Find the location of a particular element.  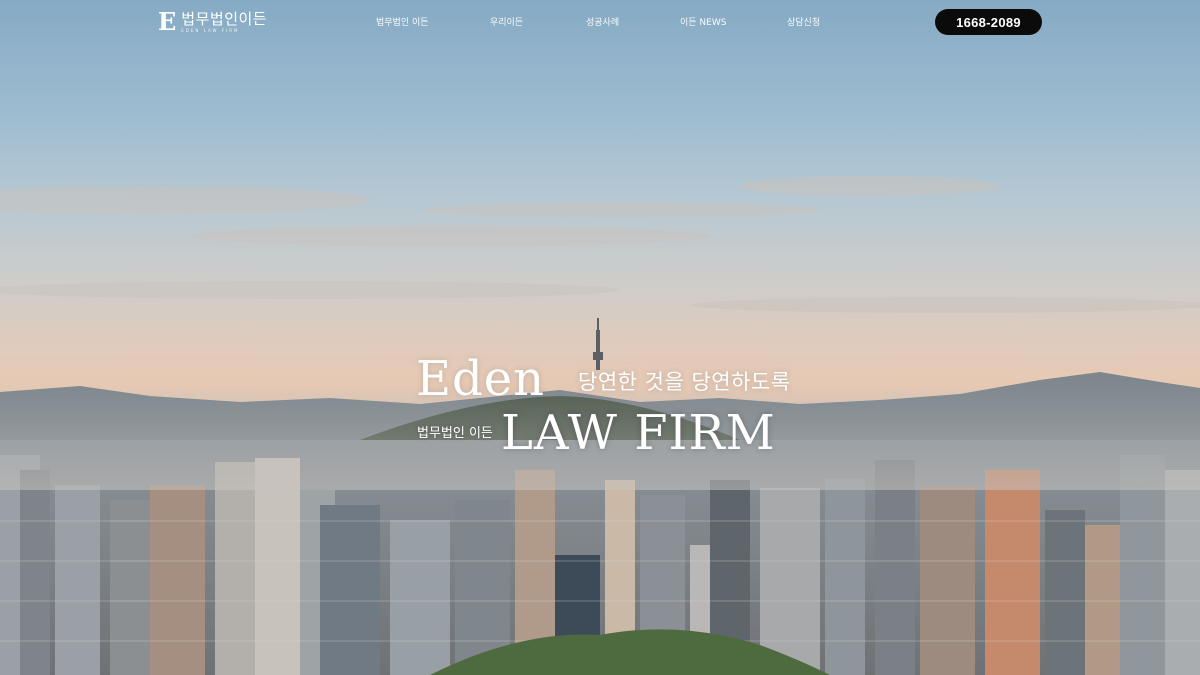

menu-item-consultation: 상담신청 is located at coordinates (803, 21).